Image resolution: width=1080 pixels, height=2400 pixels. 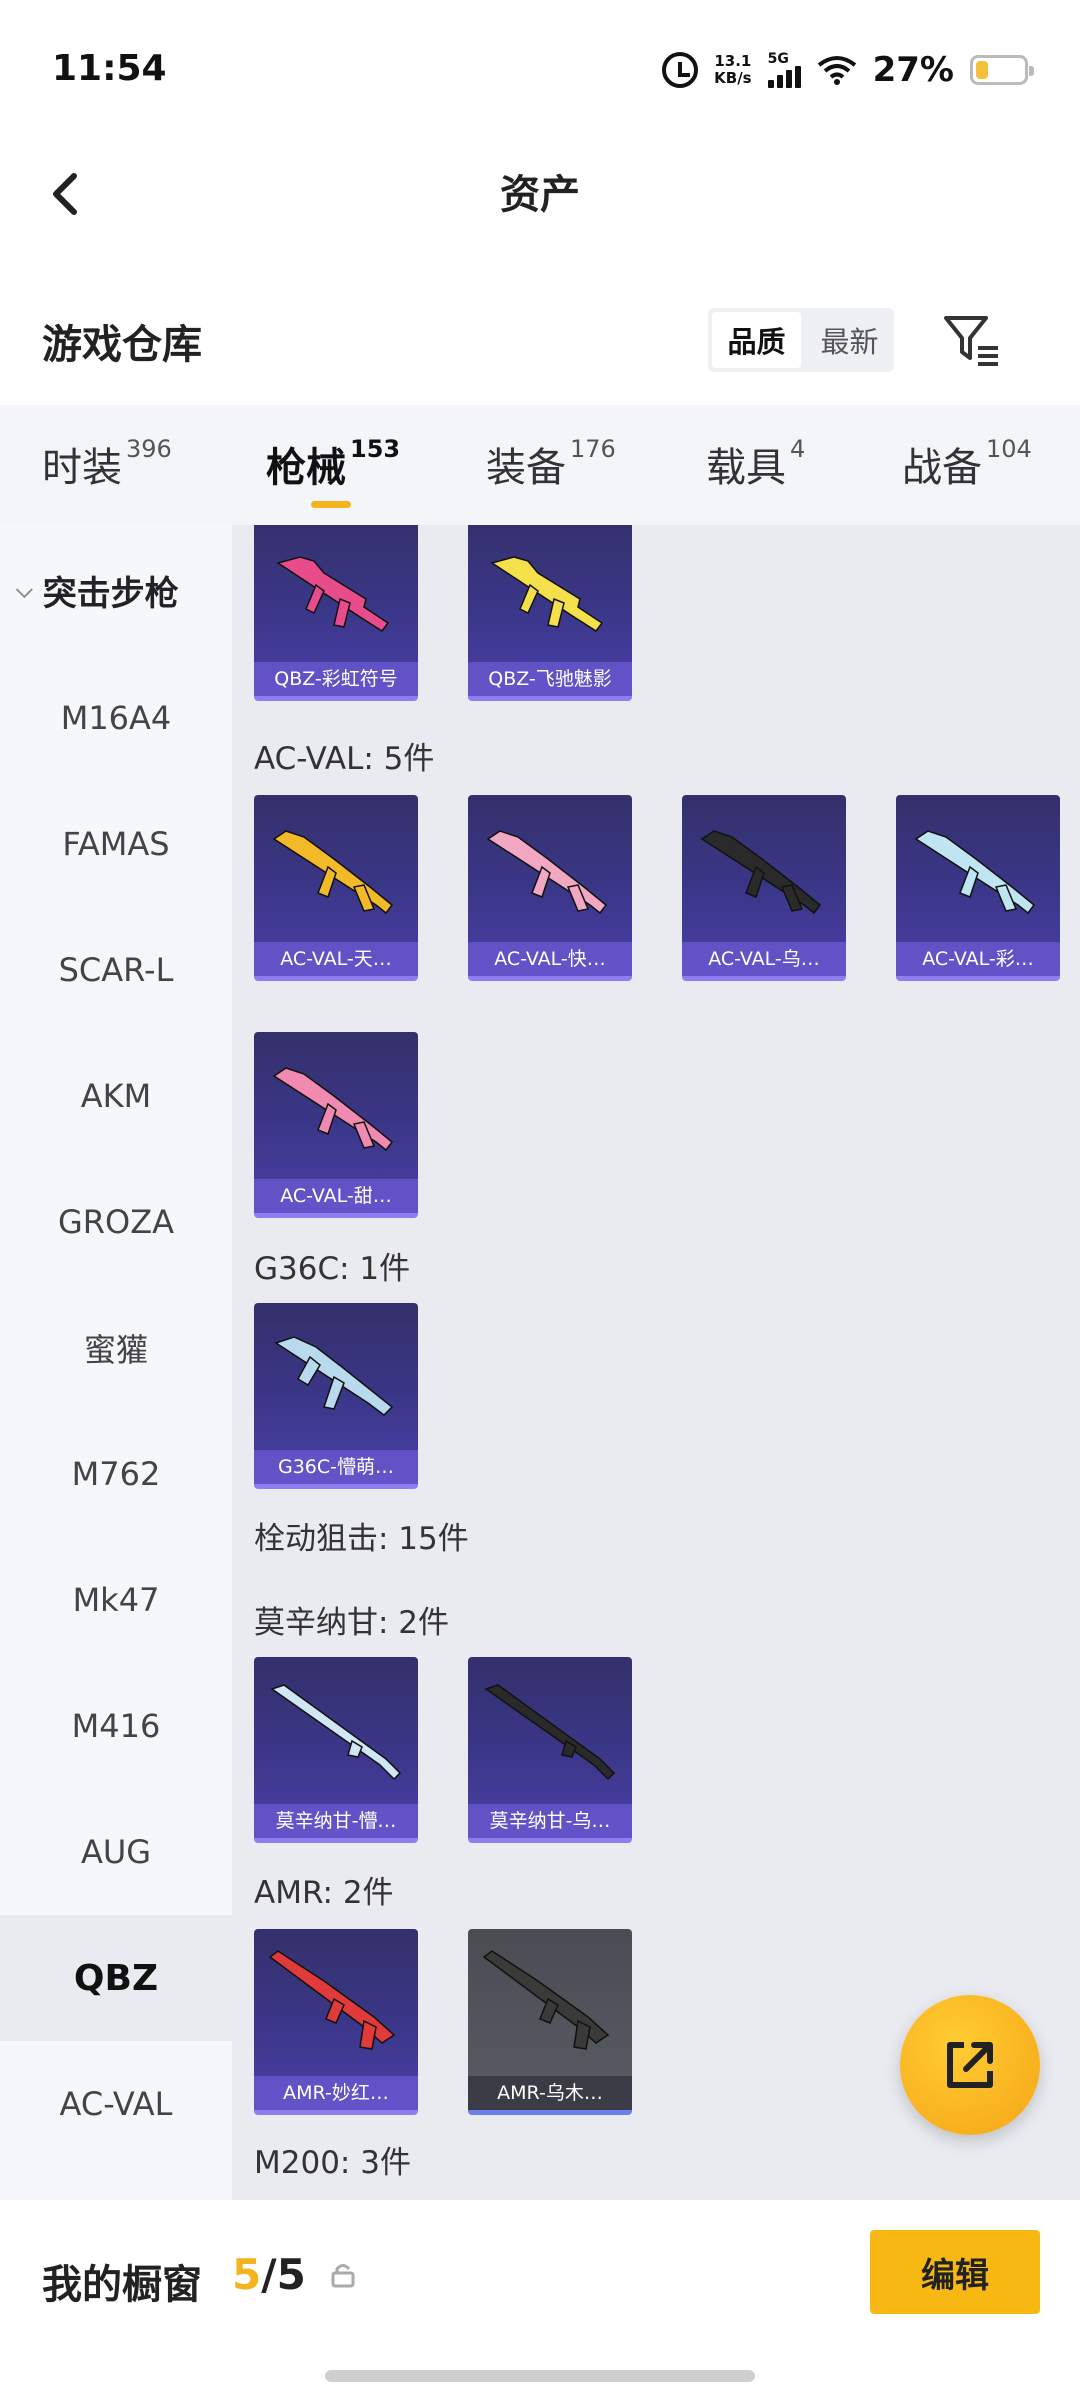 I want to click on group-label-ac-val: AC-VAL: 5件, so click(x=344, y=759).